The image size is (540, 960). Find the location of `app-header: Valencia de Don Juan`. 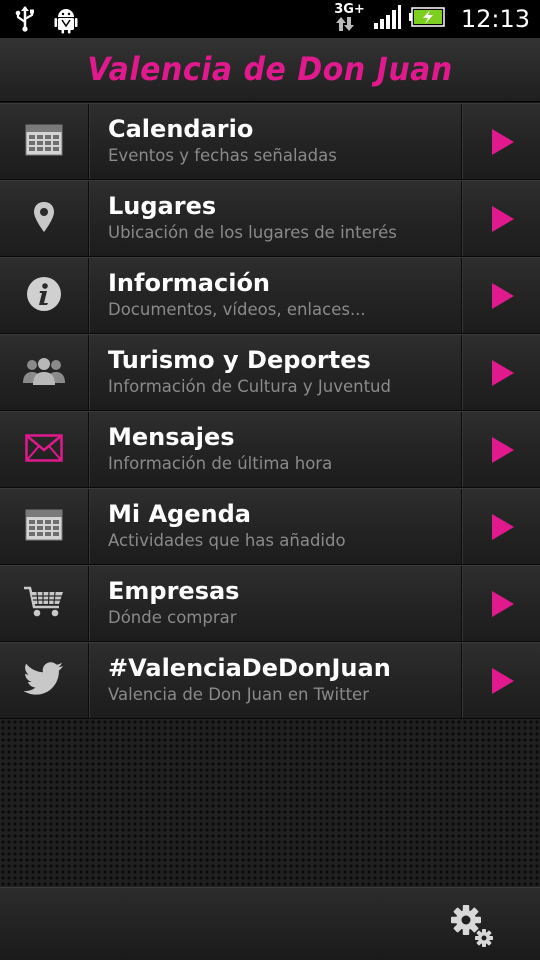

app-header: Valencia de Don Juan is located at coordinates (270, 70).